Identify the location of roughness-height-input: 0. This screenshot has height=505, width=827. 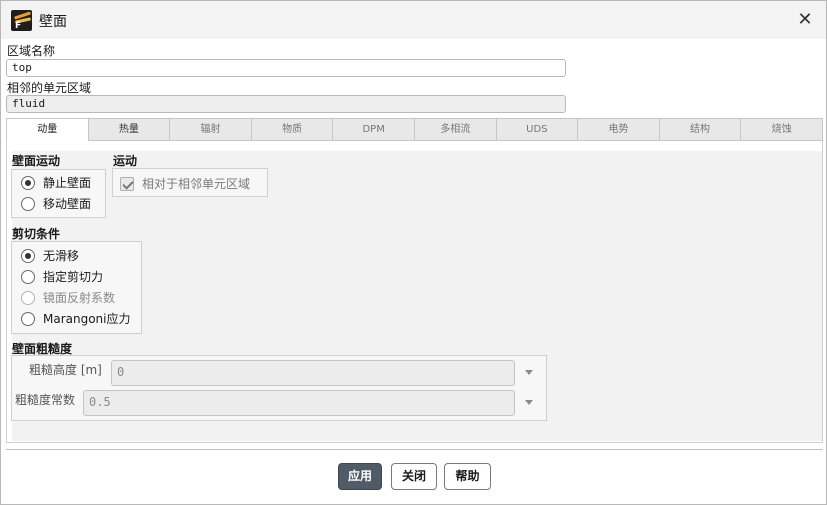
(313, 373).